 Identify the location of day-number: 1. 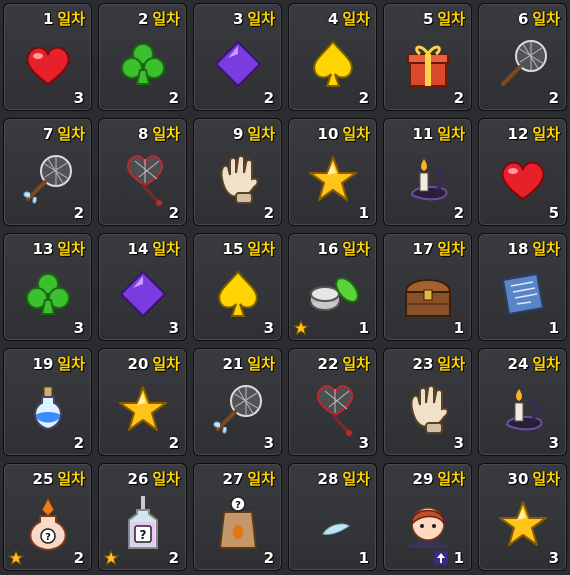
(48, 19).